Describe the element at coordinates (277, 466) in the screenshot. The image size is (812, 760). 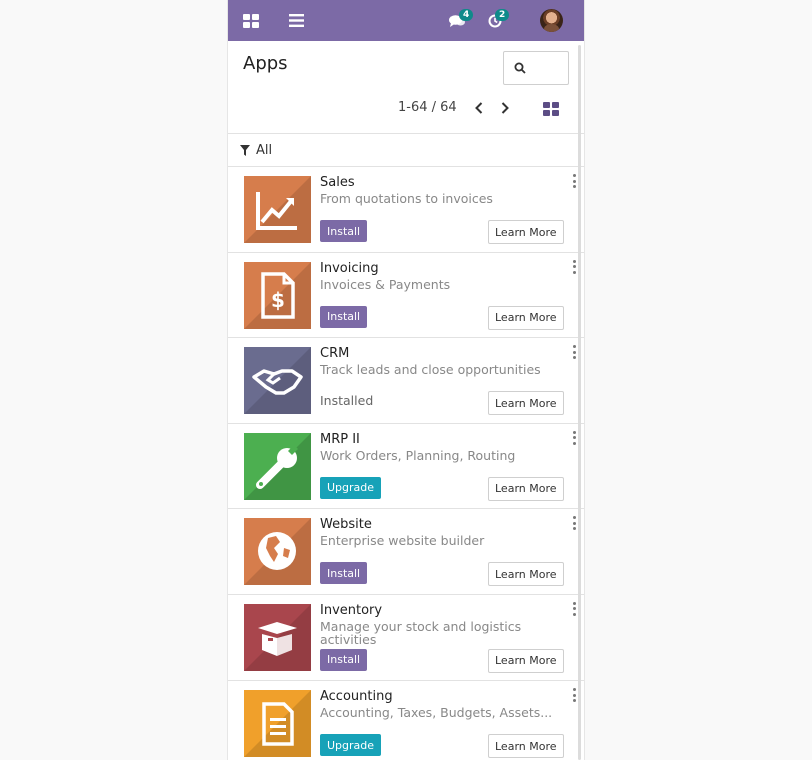
I see `wrench-icon` at that location.